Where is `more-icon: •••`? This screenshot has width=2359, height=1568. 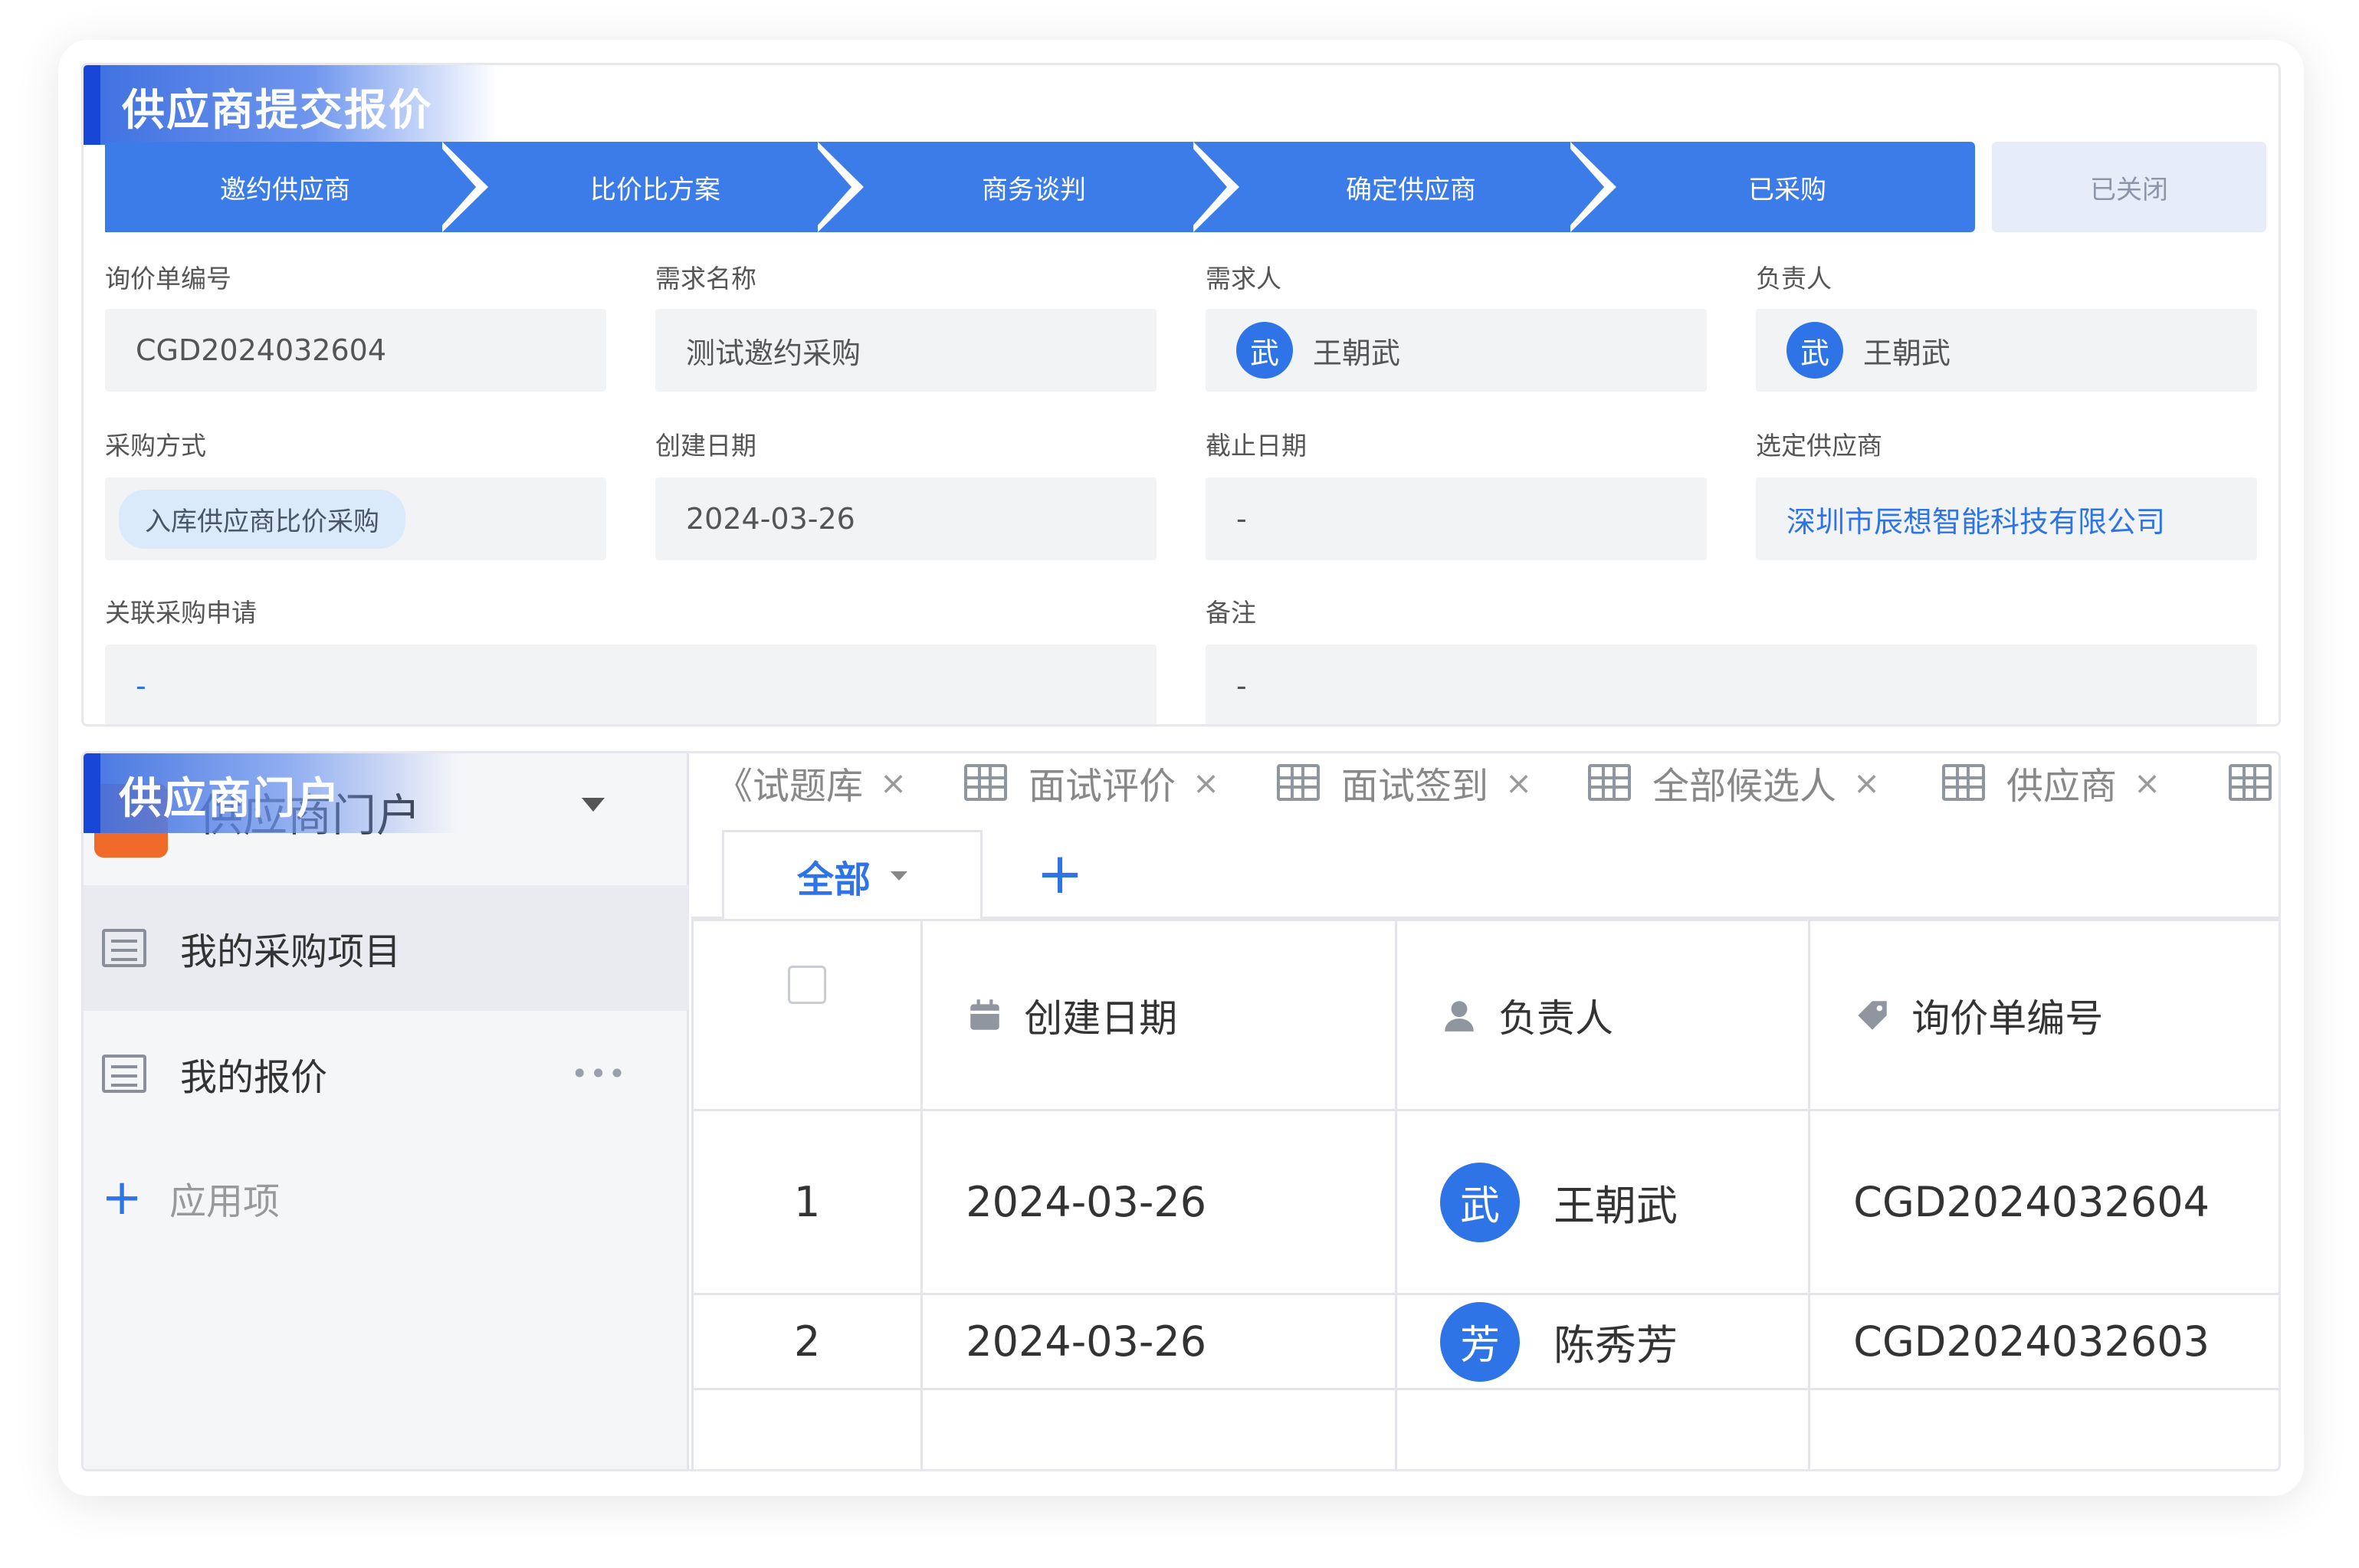 more-icon: ••• is located at coordinates (599, 1074).